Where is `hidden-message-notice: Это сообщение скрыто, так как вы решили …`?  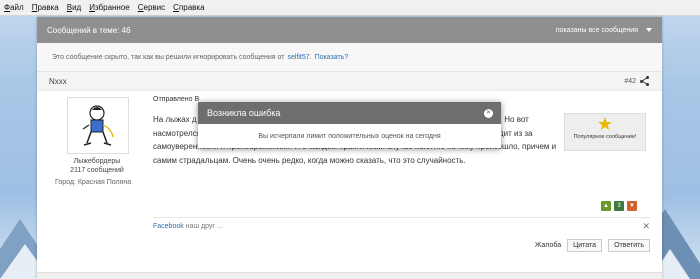
hidden-message-notice: Это сообщение скрыто, так как вы решили … is located at coordinates (349, 57).